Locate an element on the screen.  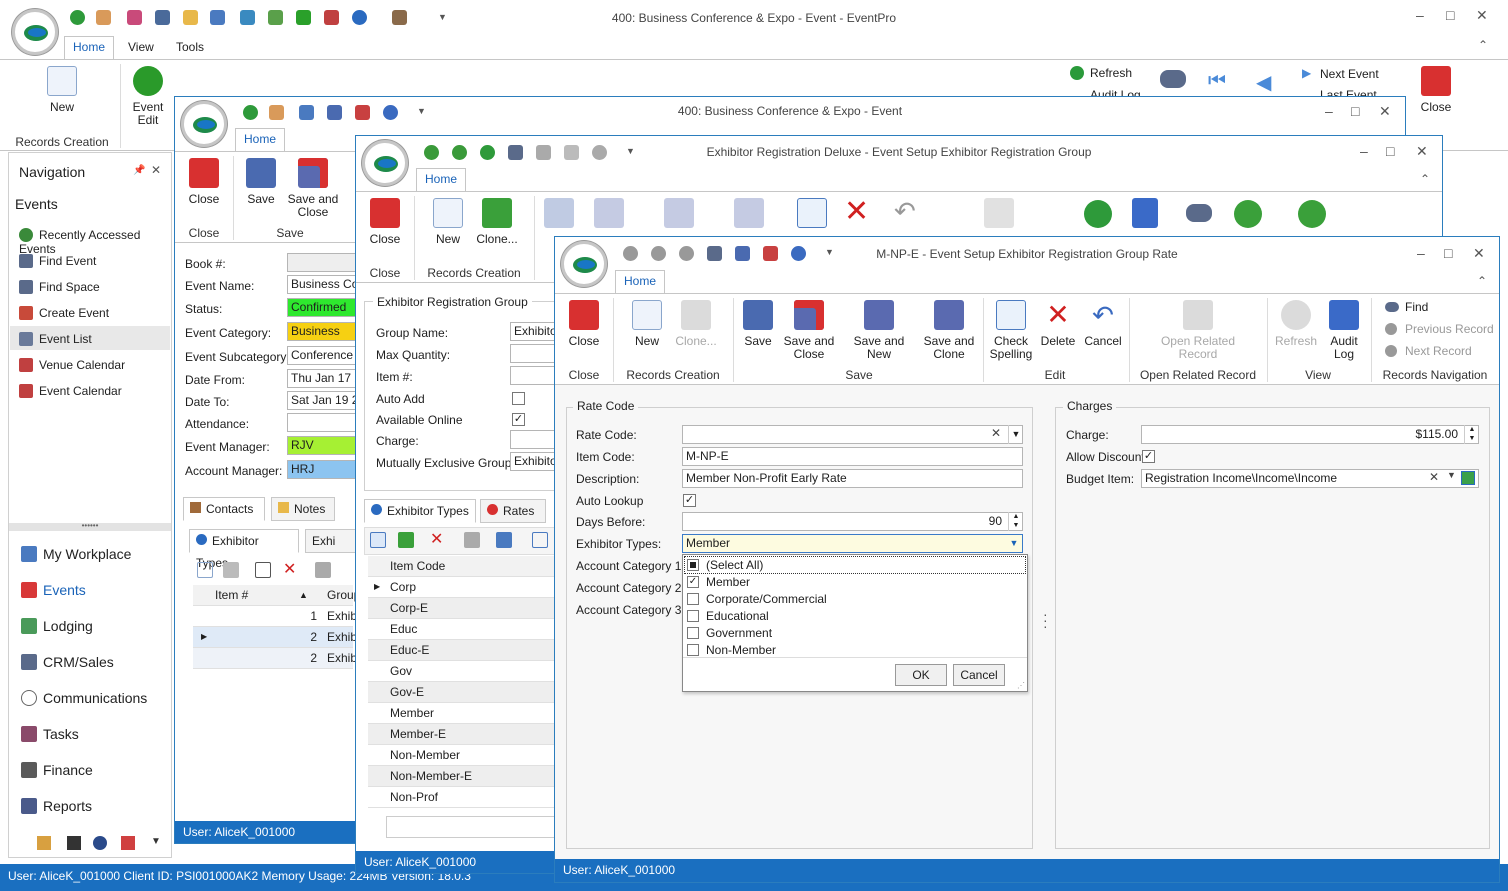
close-icon: ✕ is located at coordinates (1422, 151).